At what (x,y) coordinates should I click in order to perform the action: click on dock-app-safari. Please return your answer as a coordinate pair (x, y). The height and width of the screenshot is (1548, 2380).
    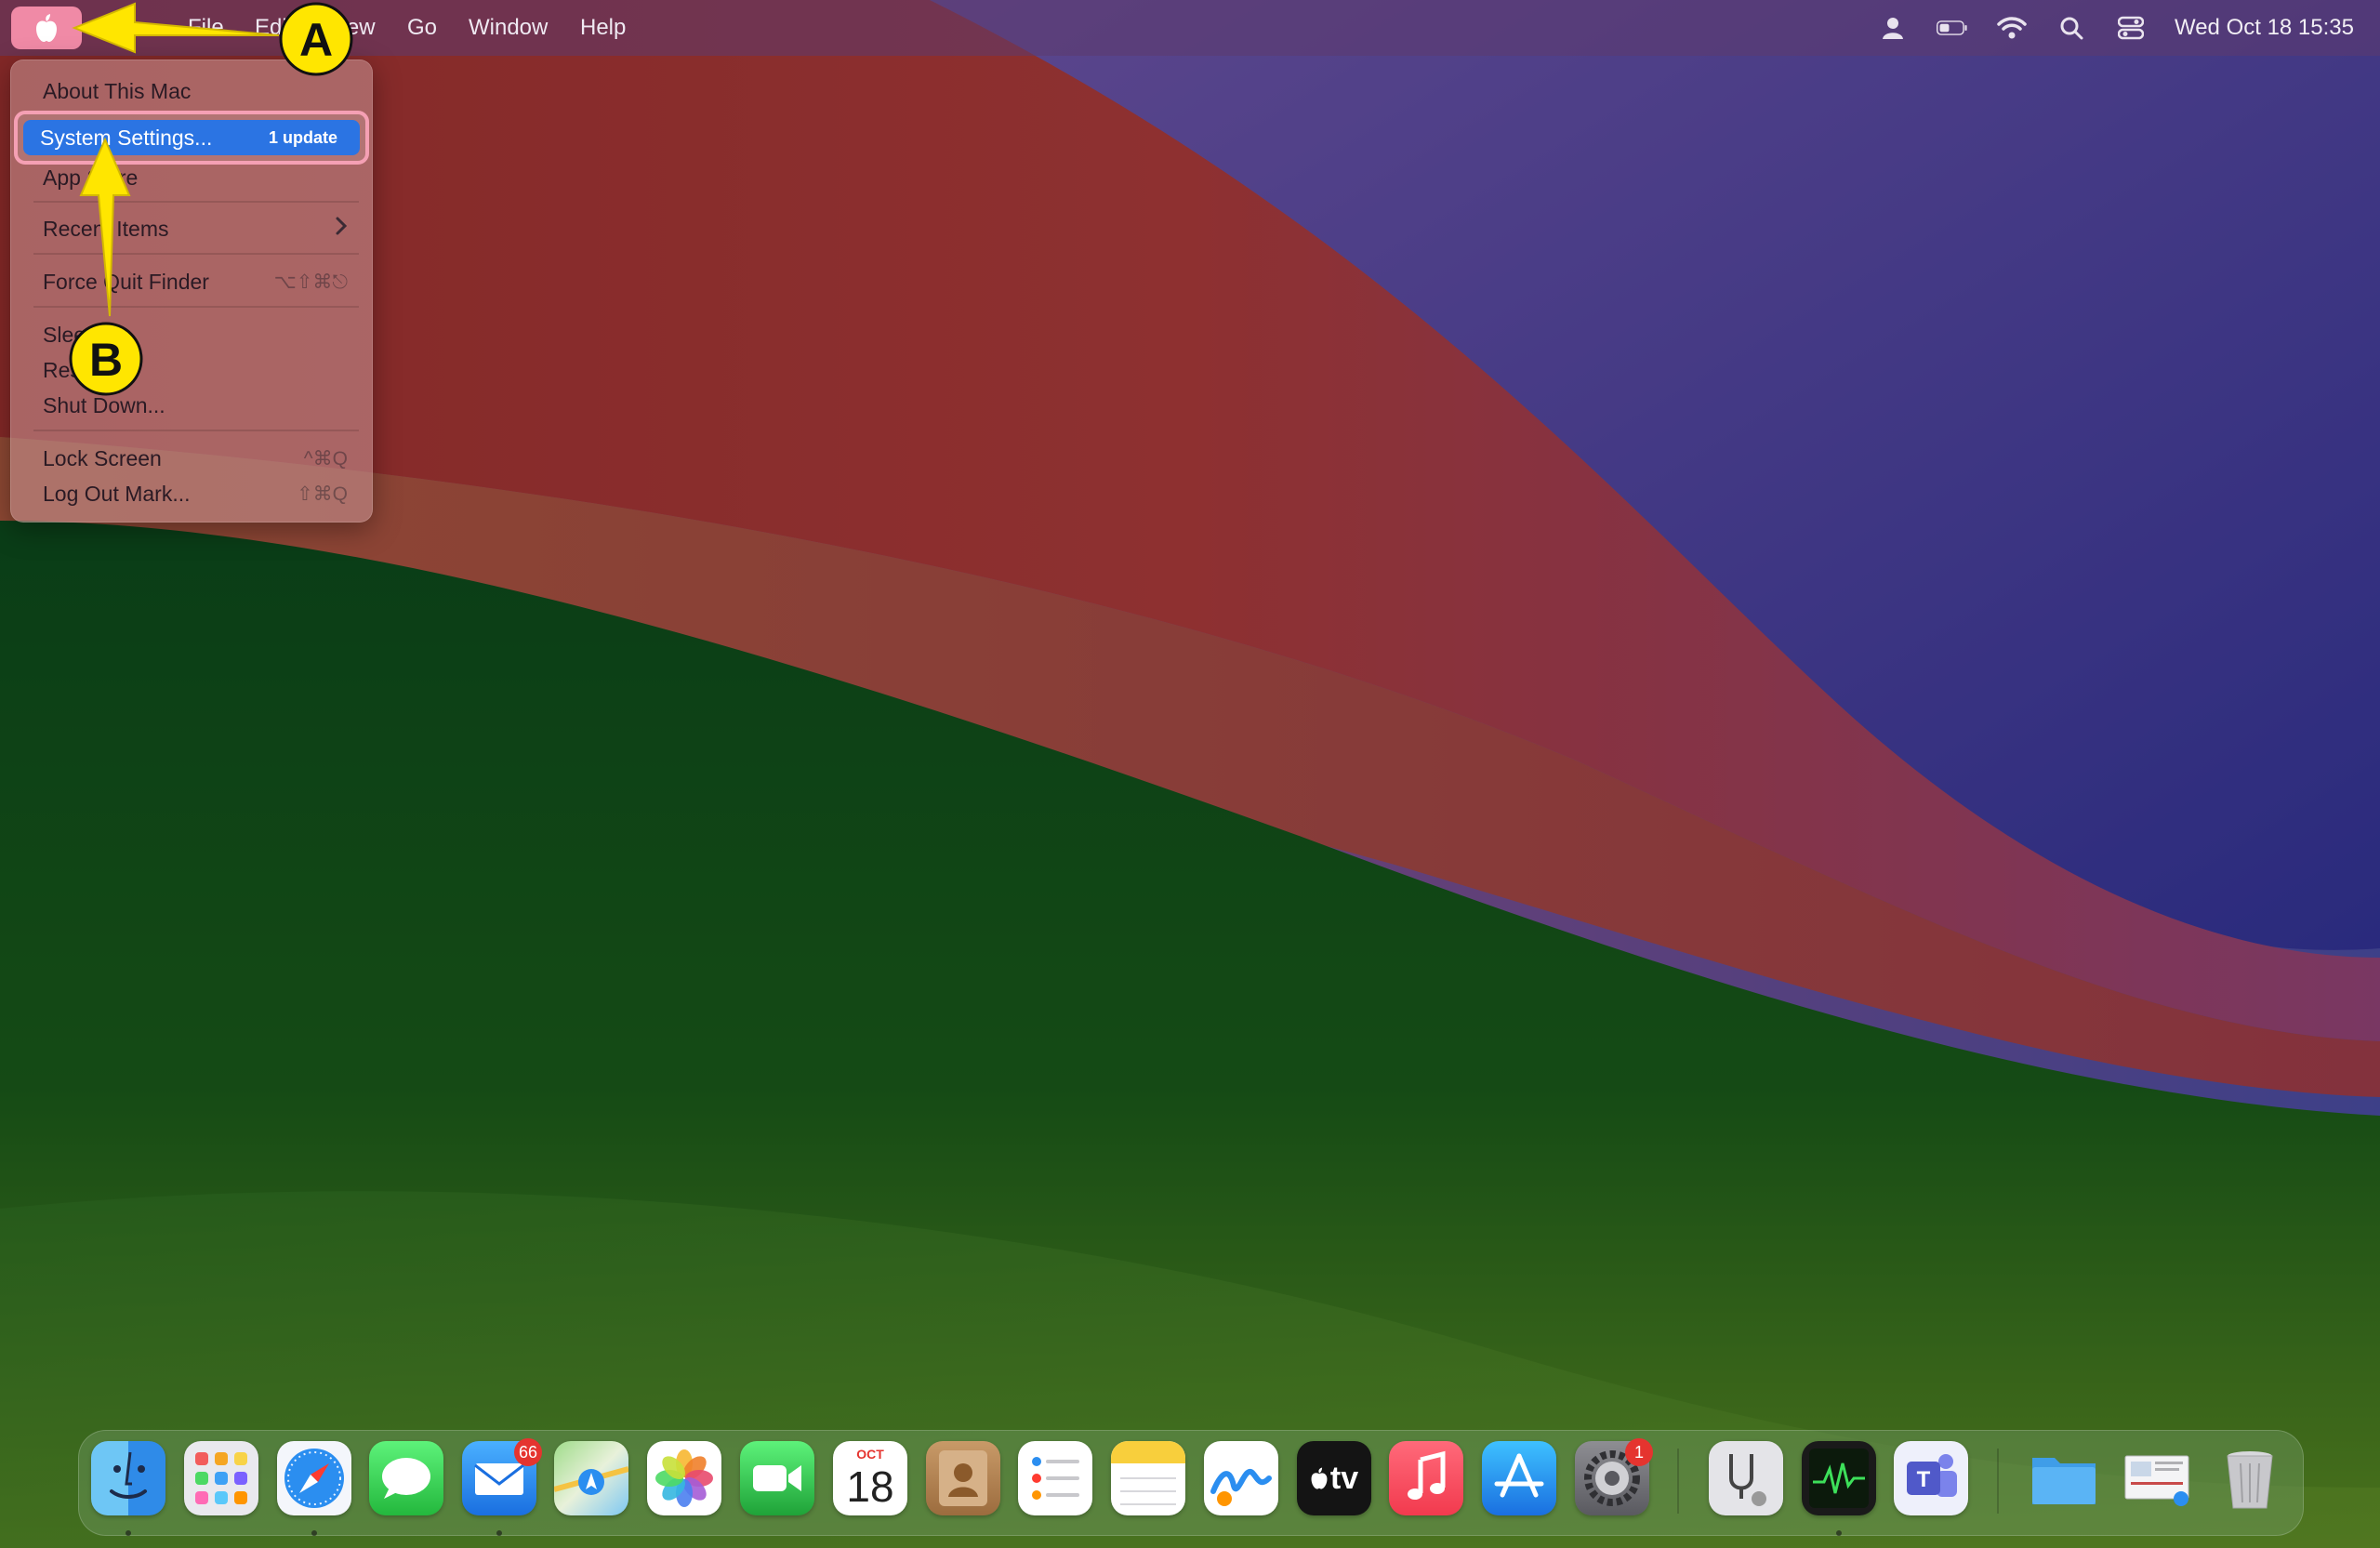
    Looking at the image, I should click on (314, 1478).